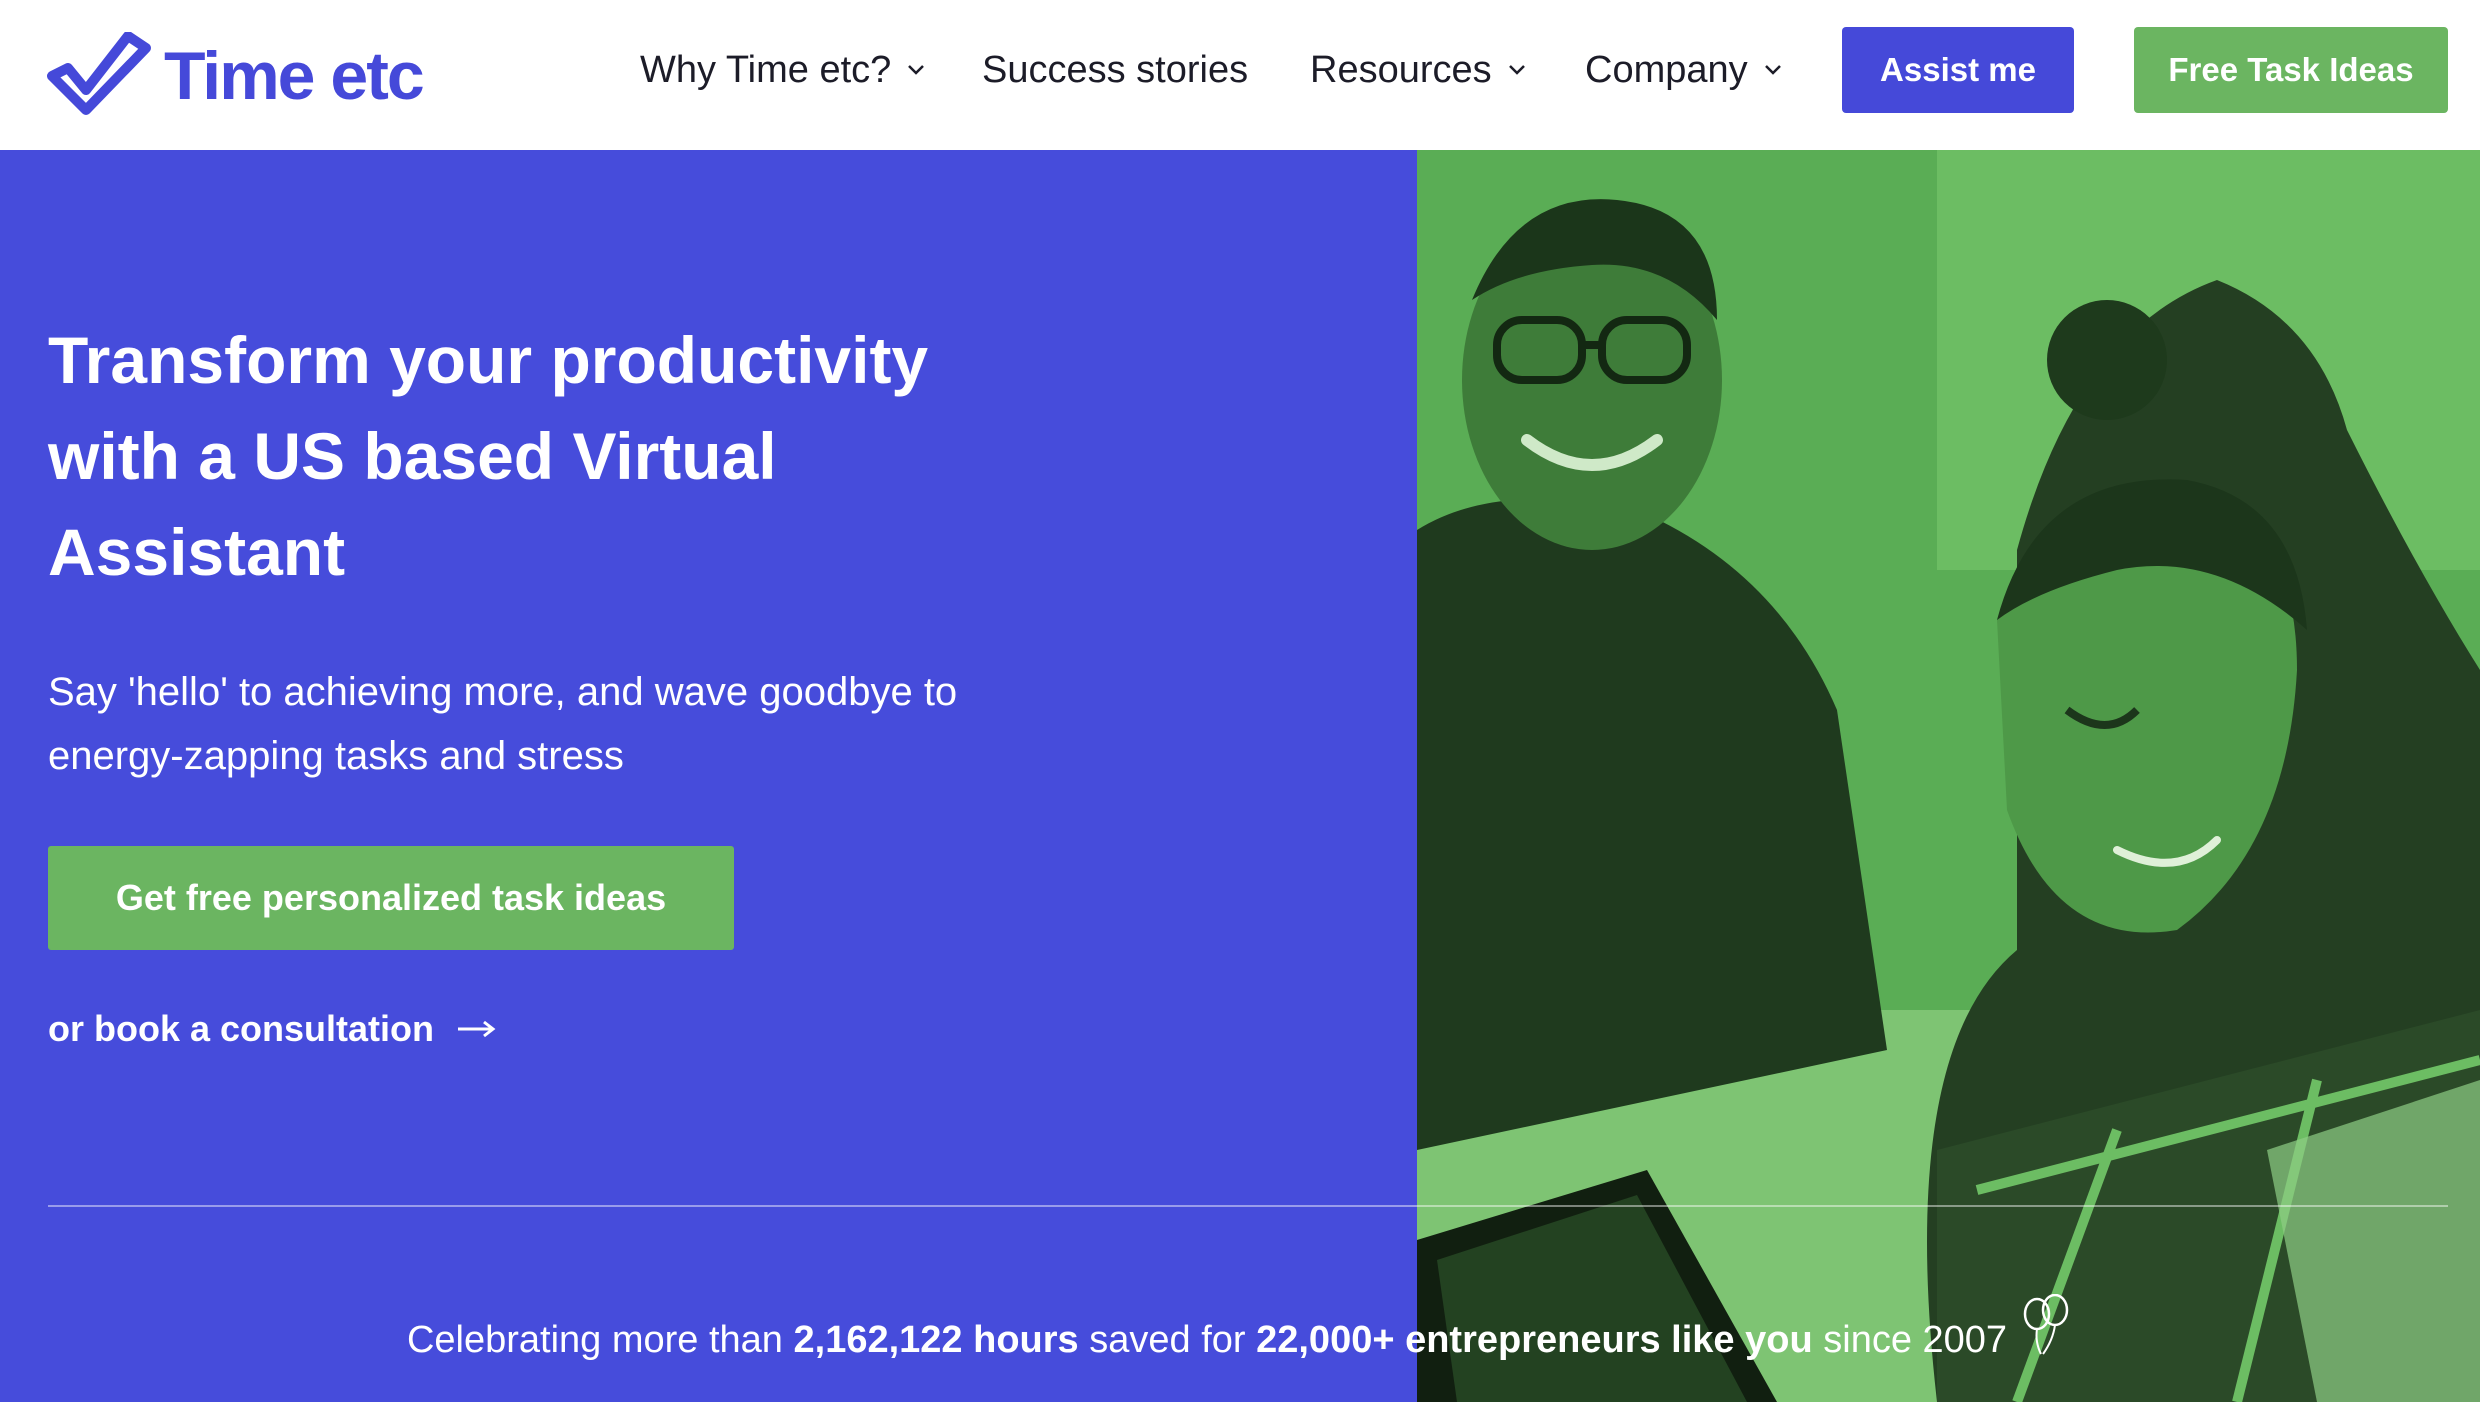 Image resolution: width=2480 pixels, height=1402 pixels. I want to click on book-consultation-link: or book a consultation, so click(272, 1029).